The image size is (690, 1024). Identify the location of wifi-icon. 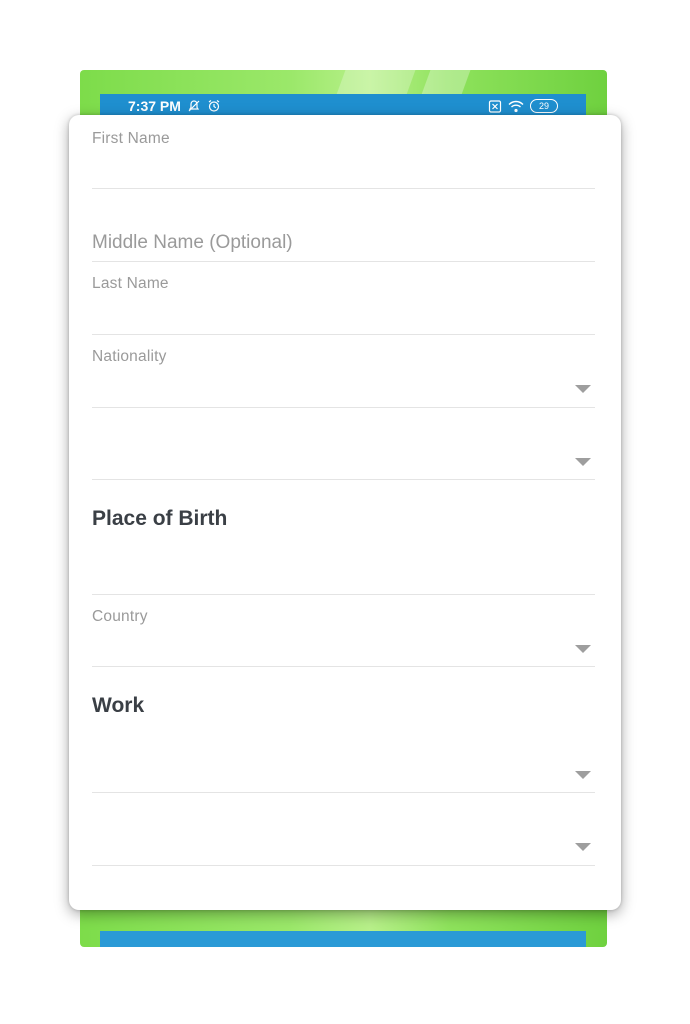
(516, 106).